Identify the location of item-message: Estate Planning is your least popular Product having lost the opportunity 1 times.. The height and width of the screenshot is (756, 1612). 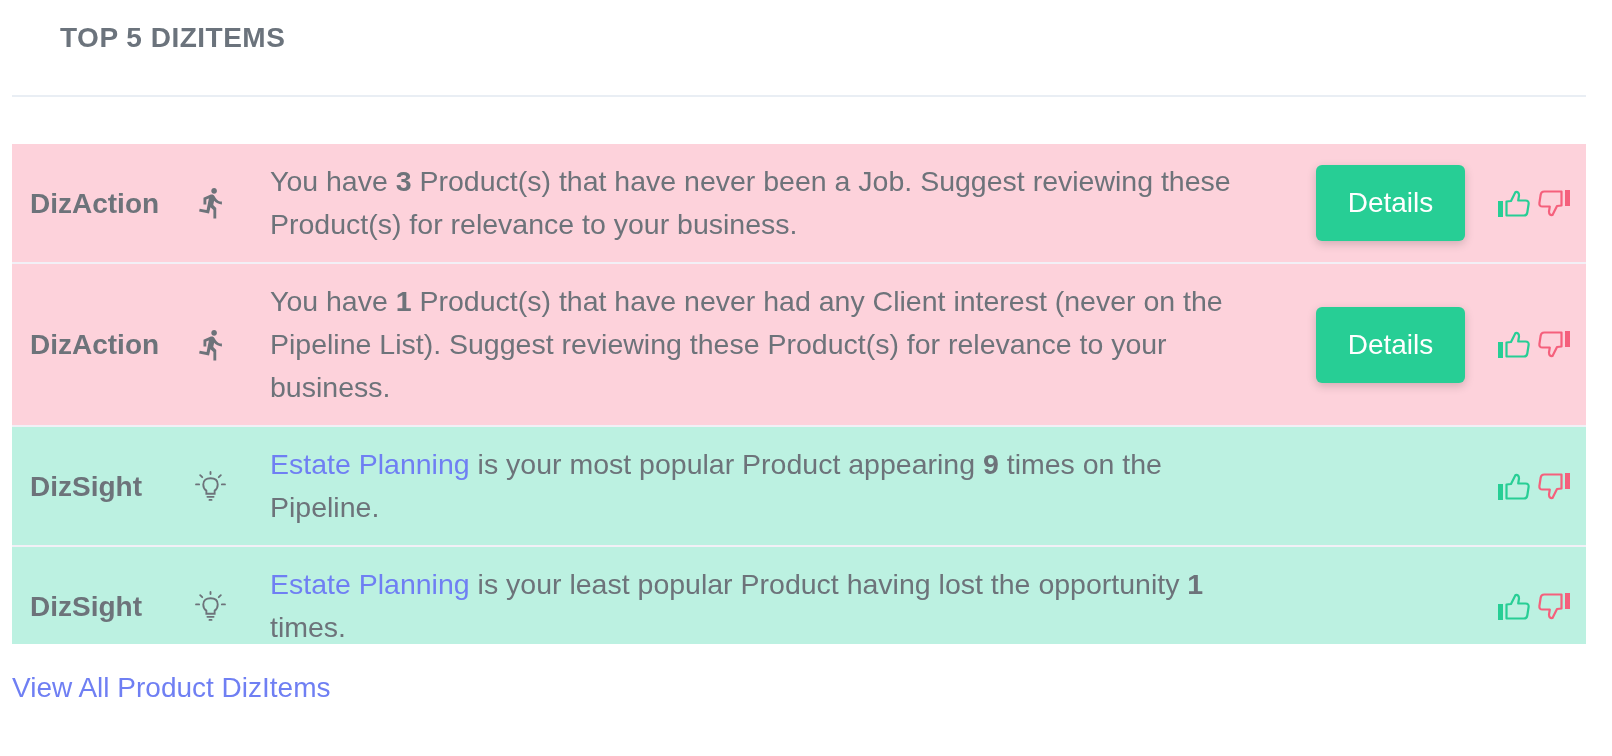
(737, 605).